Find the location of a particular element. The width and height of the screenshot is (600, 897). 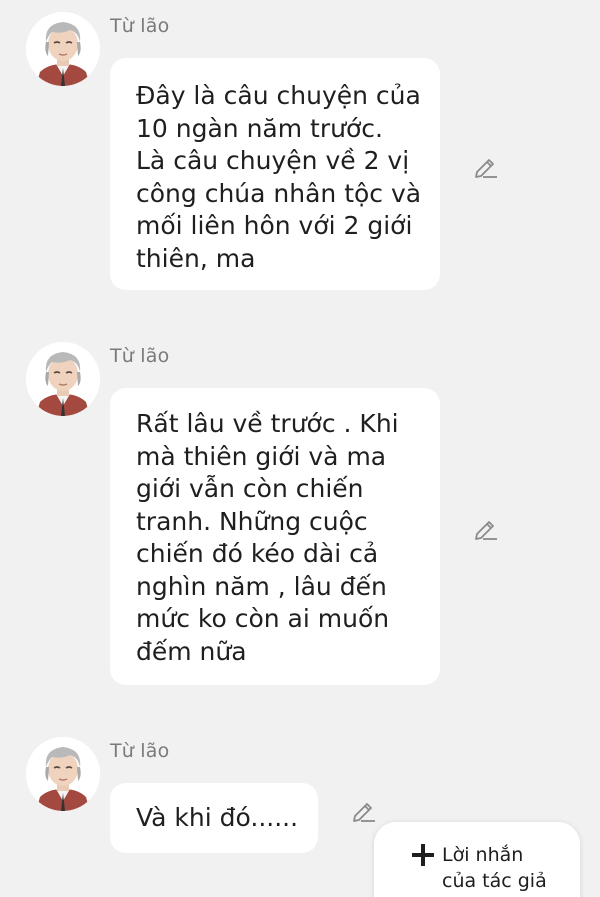

author-note-button: Lời nhắn của tác giả is located at coordinates (477, 859).